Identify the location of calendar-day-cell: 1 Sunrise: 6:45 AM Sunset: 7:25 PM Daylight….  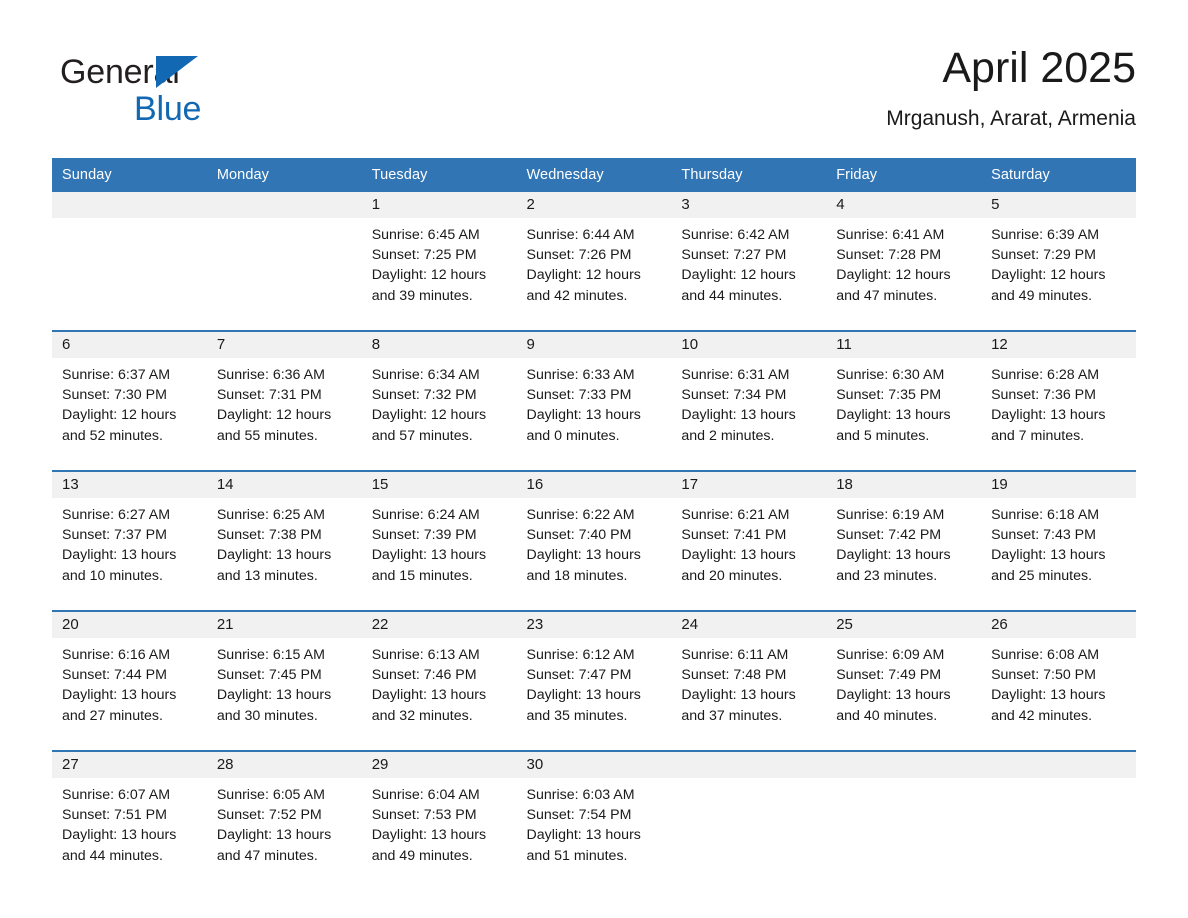
(439, 256).